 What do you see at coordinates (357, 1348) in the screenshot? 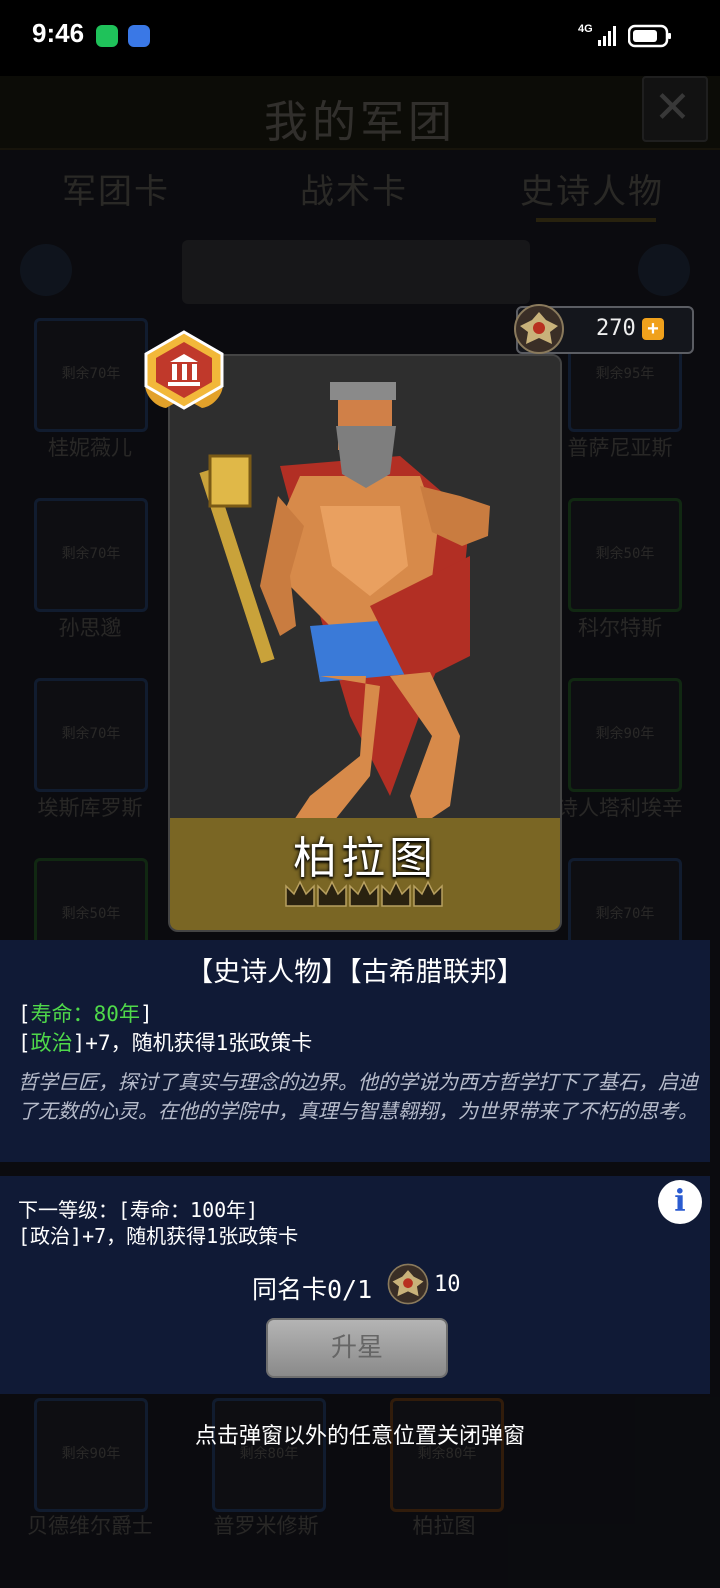
I see `upgrade-star-button: 升星` at bounding box center [357, 1348].